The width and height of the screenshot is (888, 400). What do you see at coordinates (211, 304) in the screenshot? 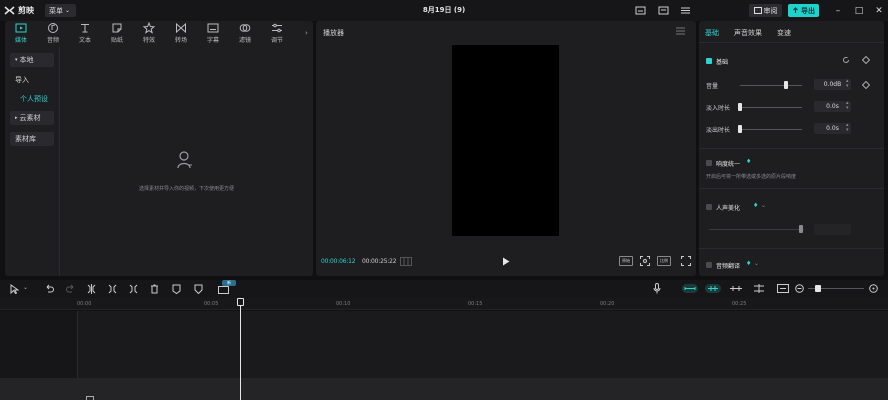
I see `time-mark: 00:05` at bounding box center [211, 304].